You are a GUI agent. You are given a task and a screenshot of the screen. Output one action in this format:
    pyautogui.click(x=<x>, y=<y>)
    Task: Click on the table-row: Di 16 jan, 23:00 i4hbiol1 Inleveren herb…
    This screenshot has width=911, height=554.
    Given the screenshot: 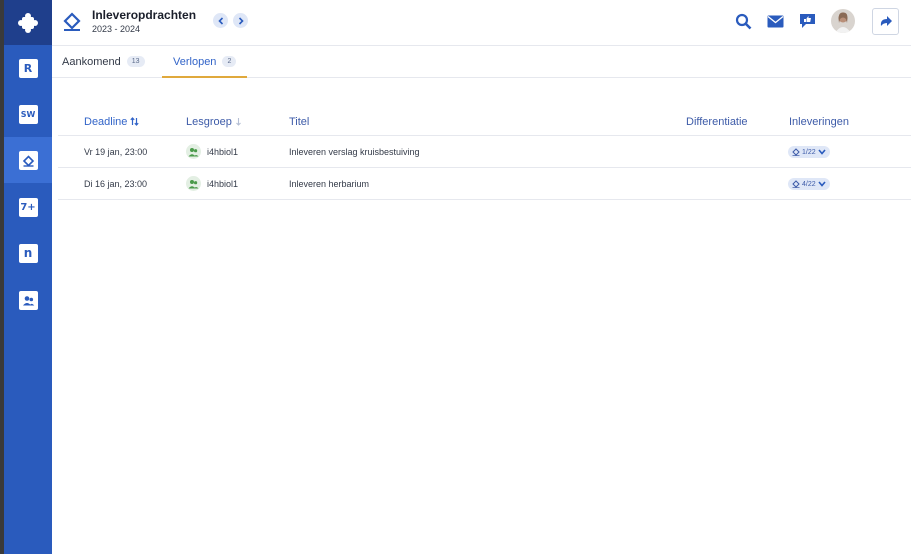 What is the action you would take?
    pyautogui.click(x=484, y=184)
    